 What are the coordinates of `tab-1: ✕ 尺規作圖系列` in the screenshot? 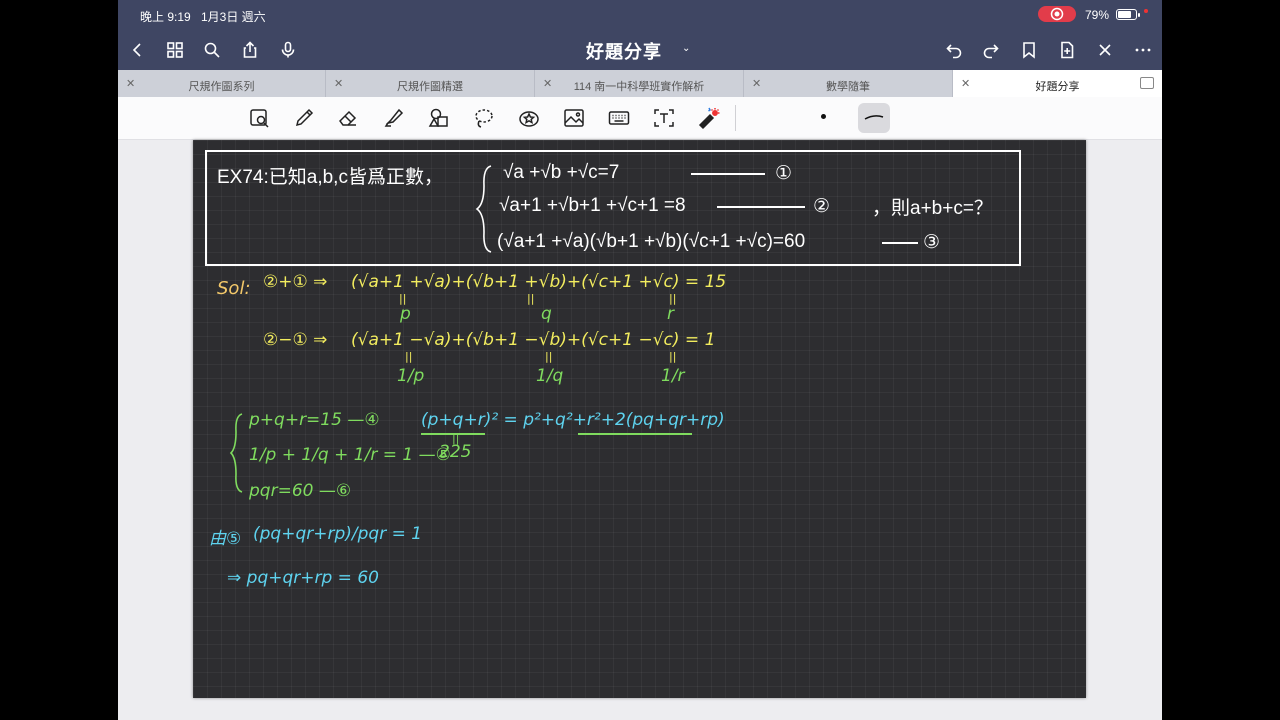 It's located at (222, 83).